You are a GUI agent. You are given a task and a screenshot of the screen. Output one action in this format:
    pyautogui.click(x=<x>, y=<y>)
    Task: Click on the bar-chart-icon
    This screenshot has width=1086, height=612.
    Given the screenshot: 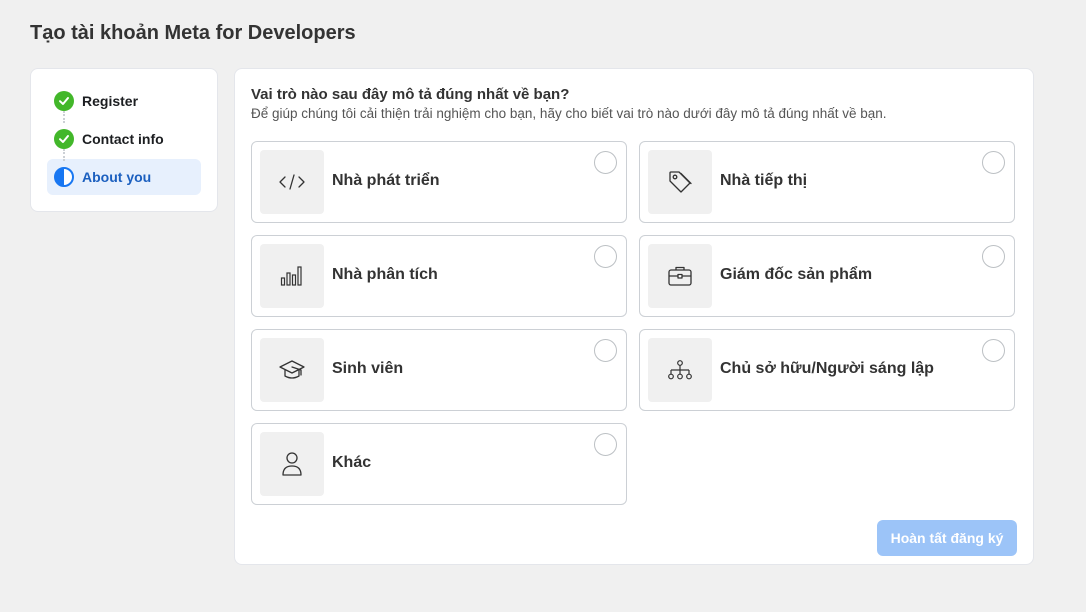 What is the action you would take?
    pyautogui.click(x=292, y=276)
    